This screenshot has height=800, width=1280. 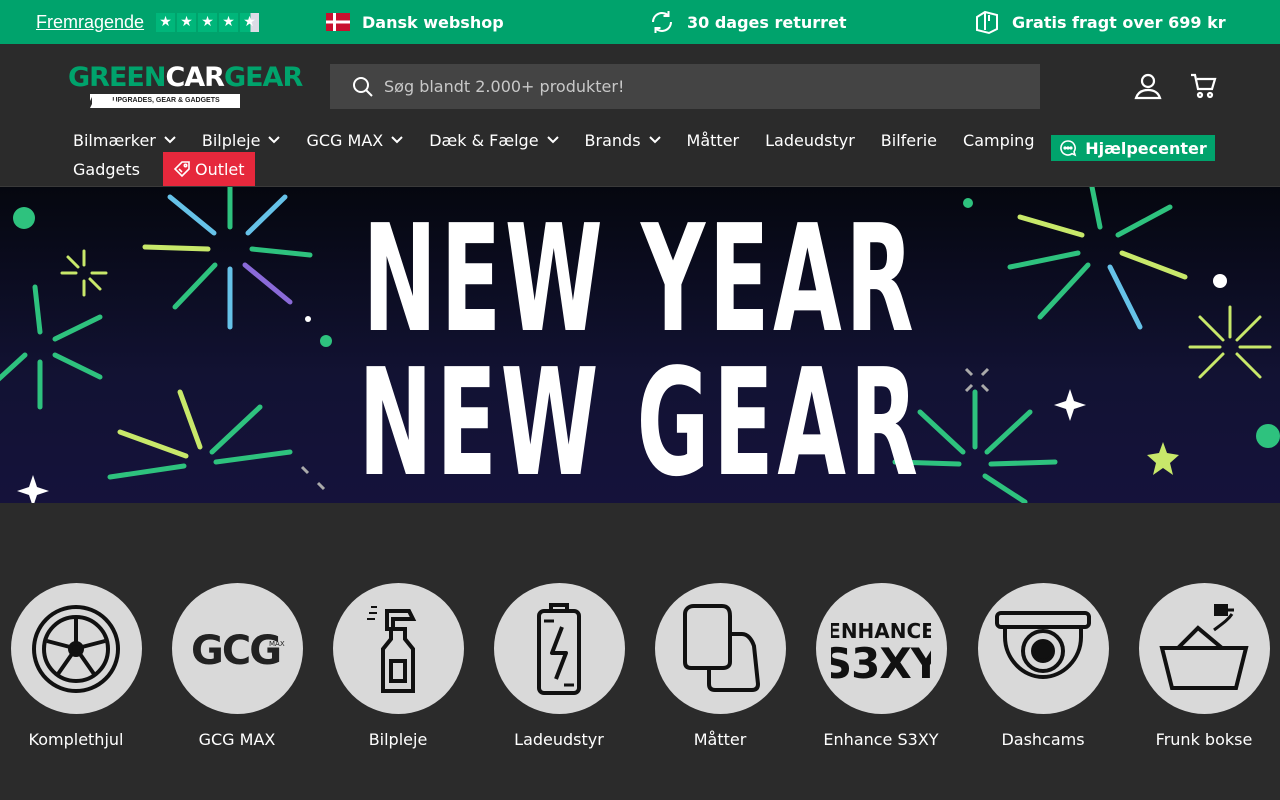 What do you see at coordinates (493, 140) in the screenshot?
I see `nav-item-daek-faelge: Dæk & Fælge` at bounding box center [493, 140].